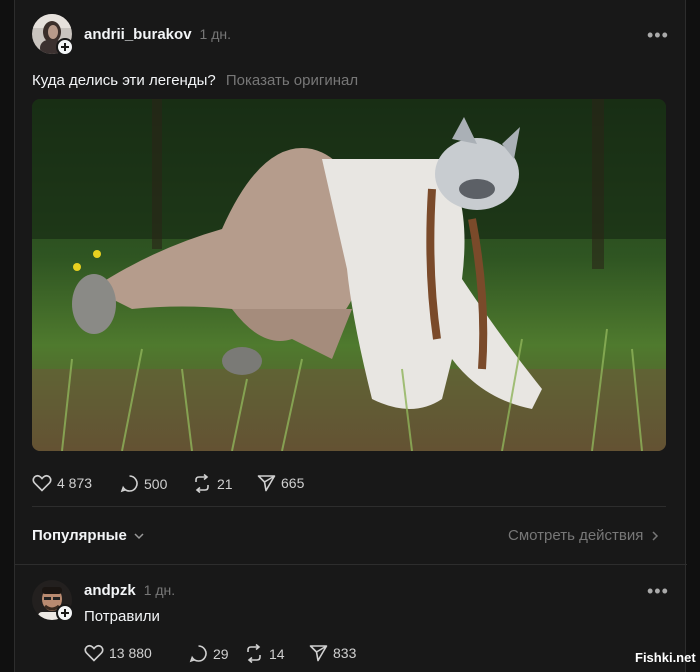  Describe the element at coordinates (215, 34) in the screenshot. I see `post-time: 1 дн.` at that location.